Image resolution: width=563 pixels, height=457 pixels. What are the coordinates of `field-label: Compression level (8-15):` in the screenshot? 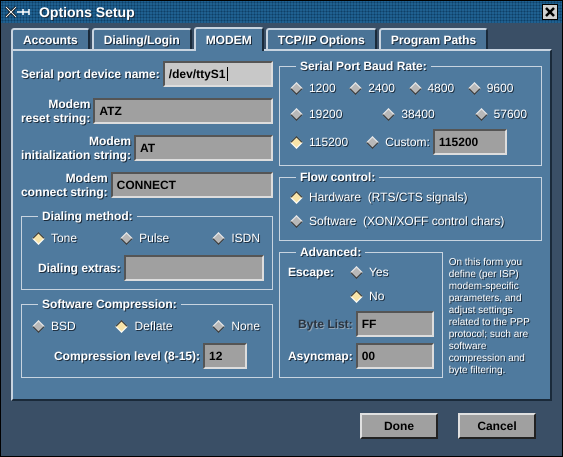 It's located at (127, 356).